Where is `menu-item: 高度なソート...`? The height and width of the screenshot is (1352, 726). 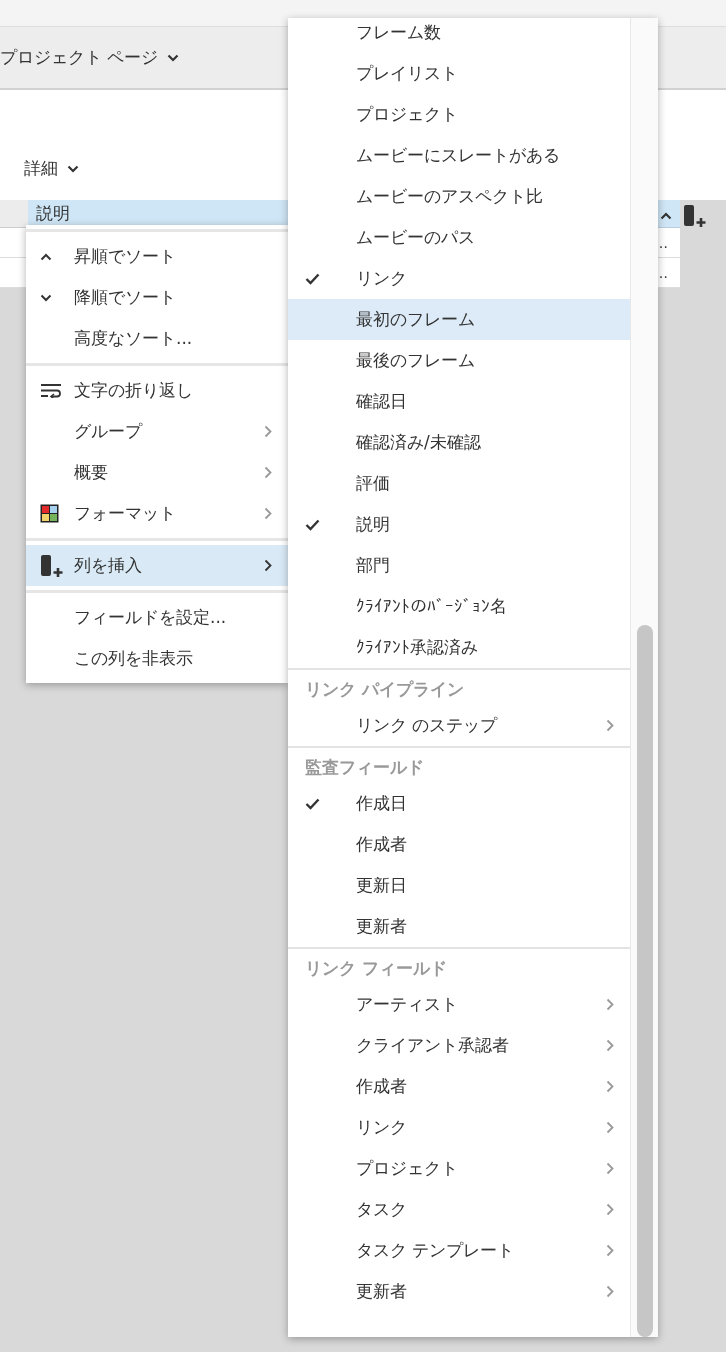 menu-item: 高度なソート... is located at coordinates (157, 338).